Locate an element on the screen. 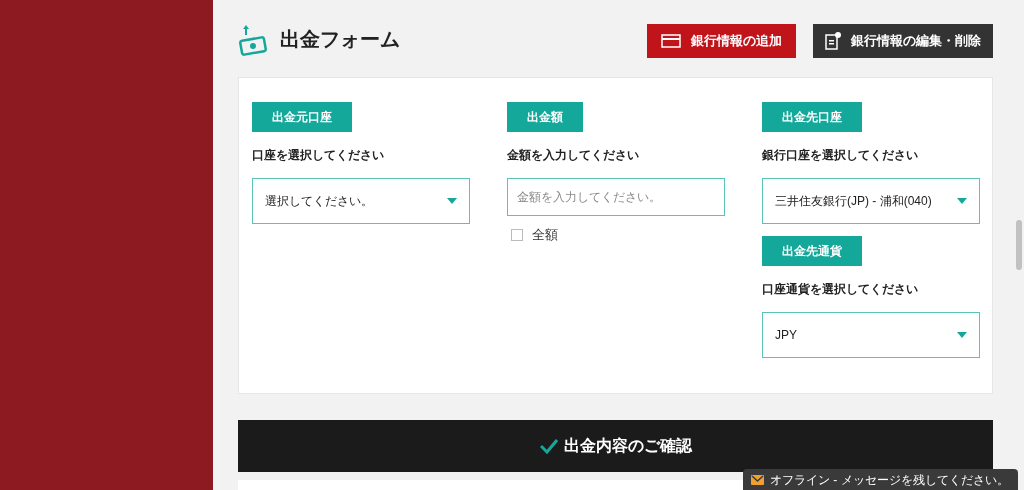  confirm-title: 出金内容のご確認 is located at coordinates (627, 446).